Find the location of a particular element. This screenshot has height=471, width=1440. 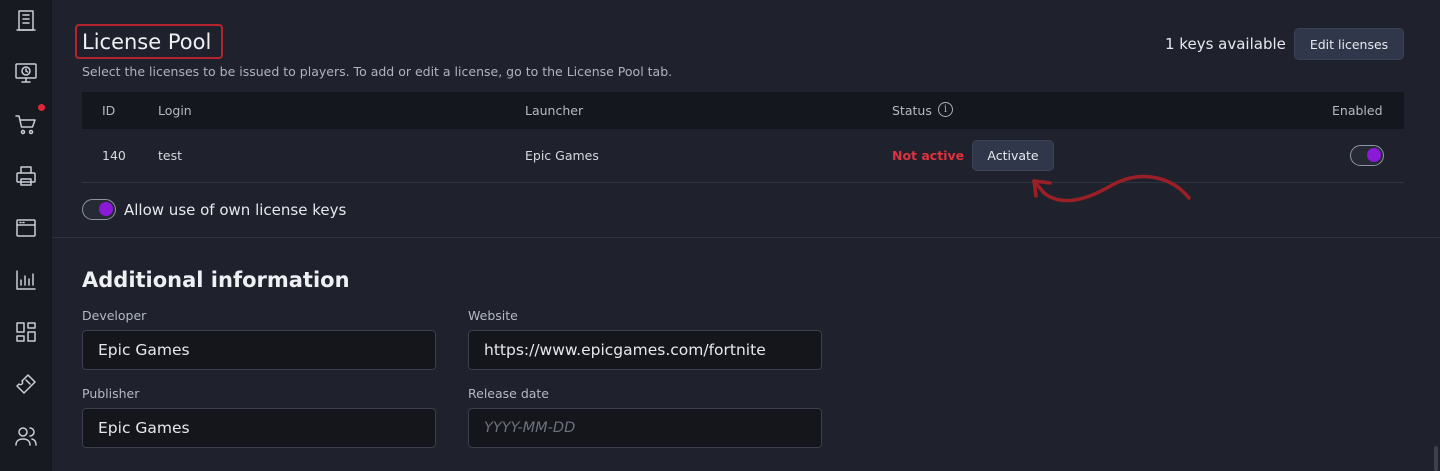

scrollbar is located at coordinates (1436, 458).